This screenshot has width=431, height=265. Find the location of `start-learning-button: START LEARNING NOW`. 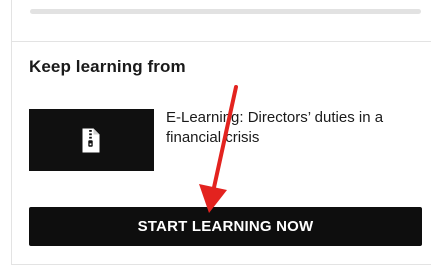

start-learning-button: START LEARNING NOW is located at coordinates (225, 226).